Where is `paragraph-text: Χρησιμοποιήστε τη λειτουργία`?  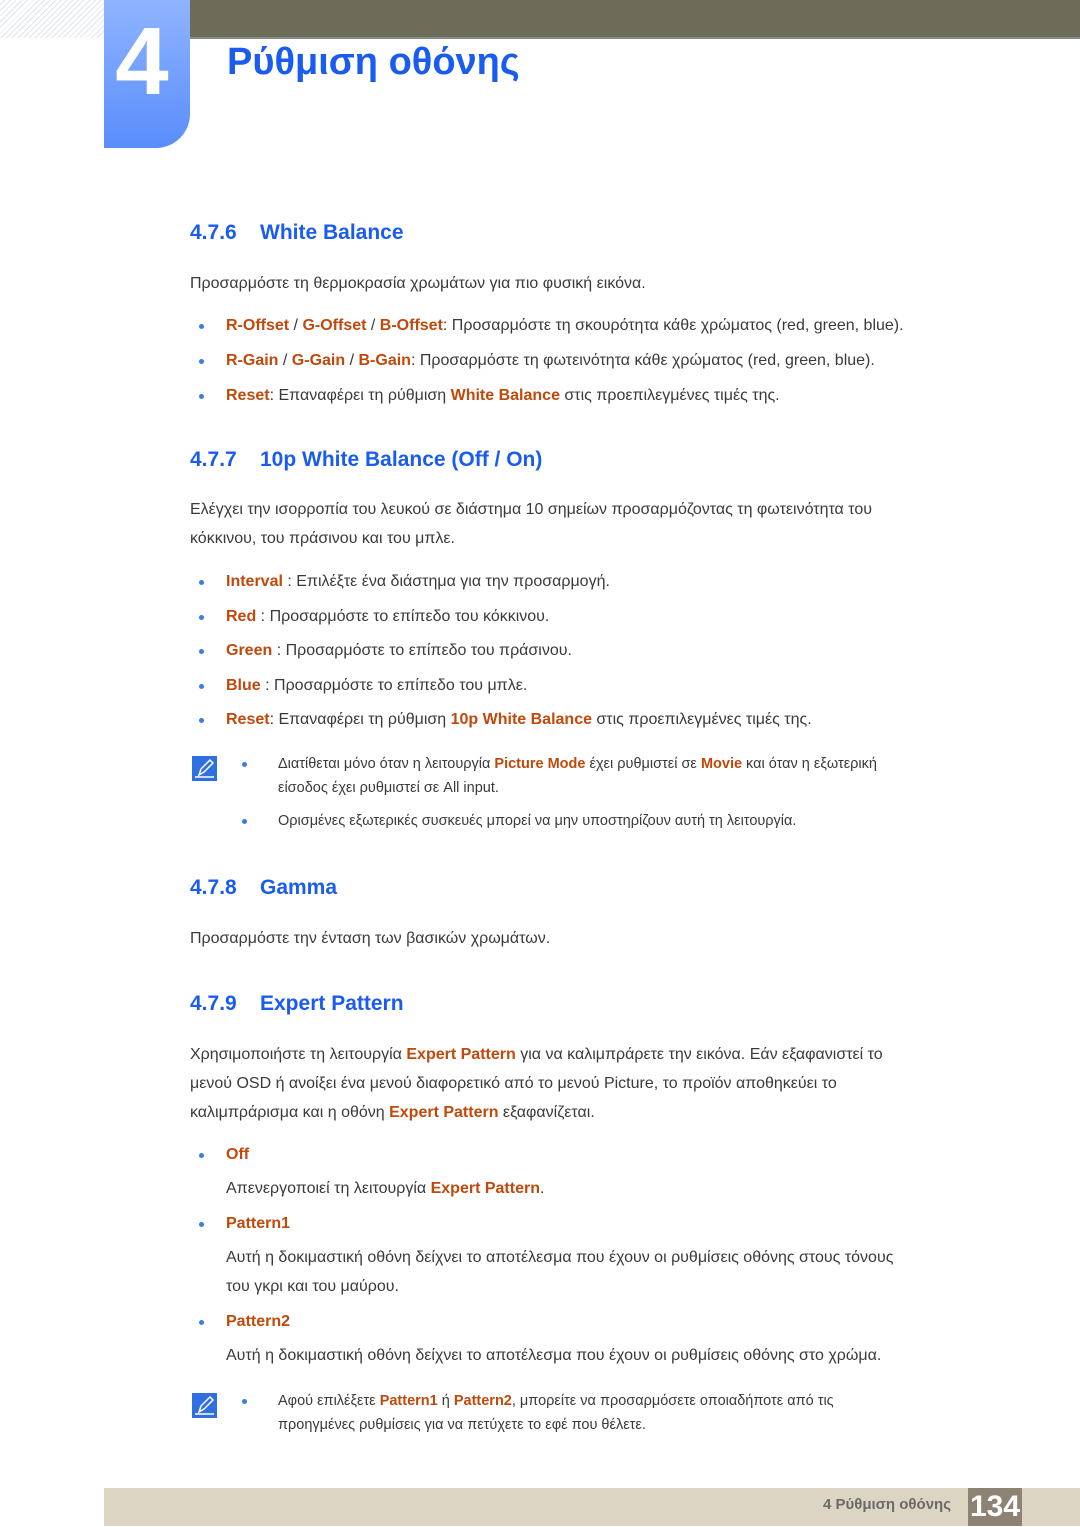 paragraph-text: Χρησιμοποιήστε τη λειτουργία is located at coordinates (298, 1054).